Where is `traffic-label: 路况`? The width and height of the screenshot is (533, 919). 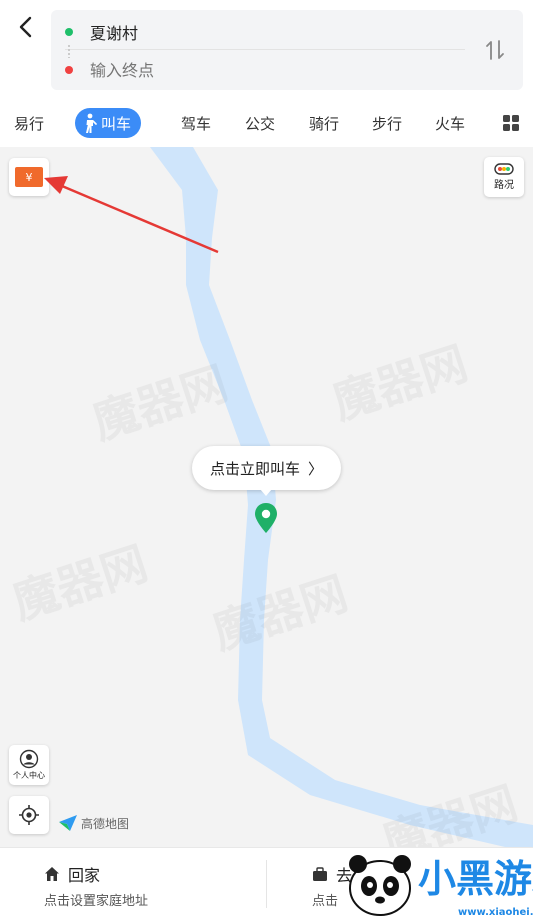
traffic-label: 路况 is located at coordinates (504, 185).